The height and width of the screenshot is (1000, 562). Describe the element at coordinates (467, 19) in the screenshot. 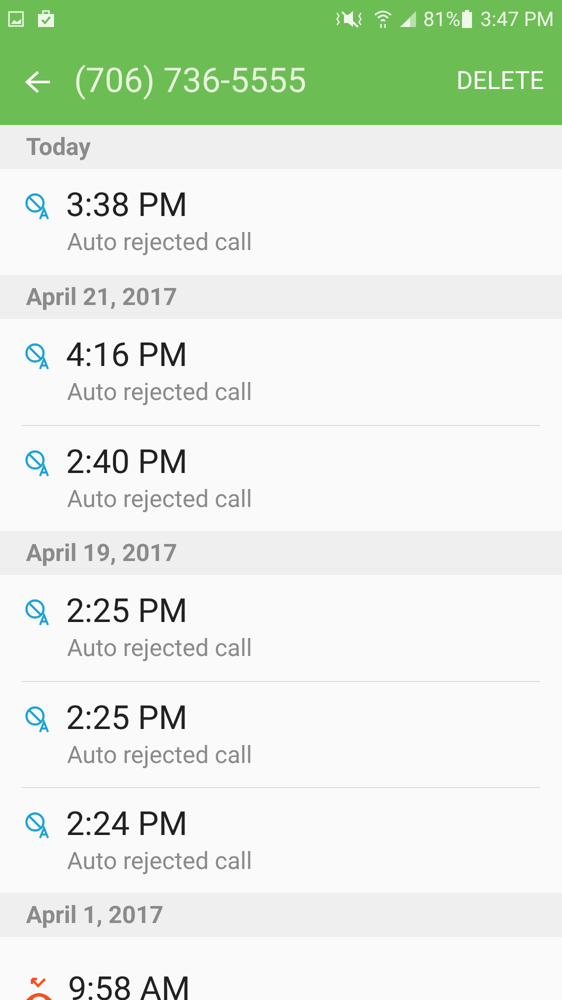

I see `battery-icon` at that location.